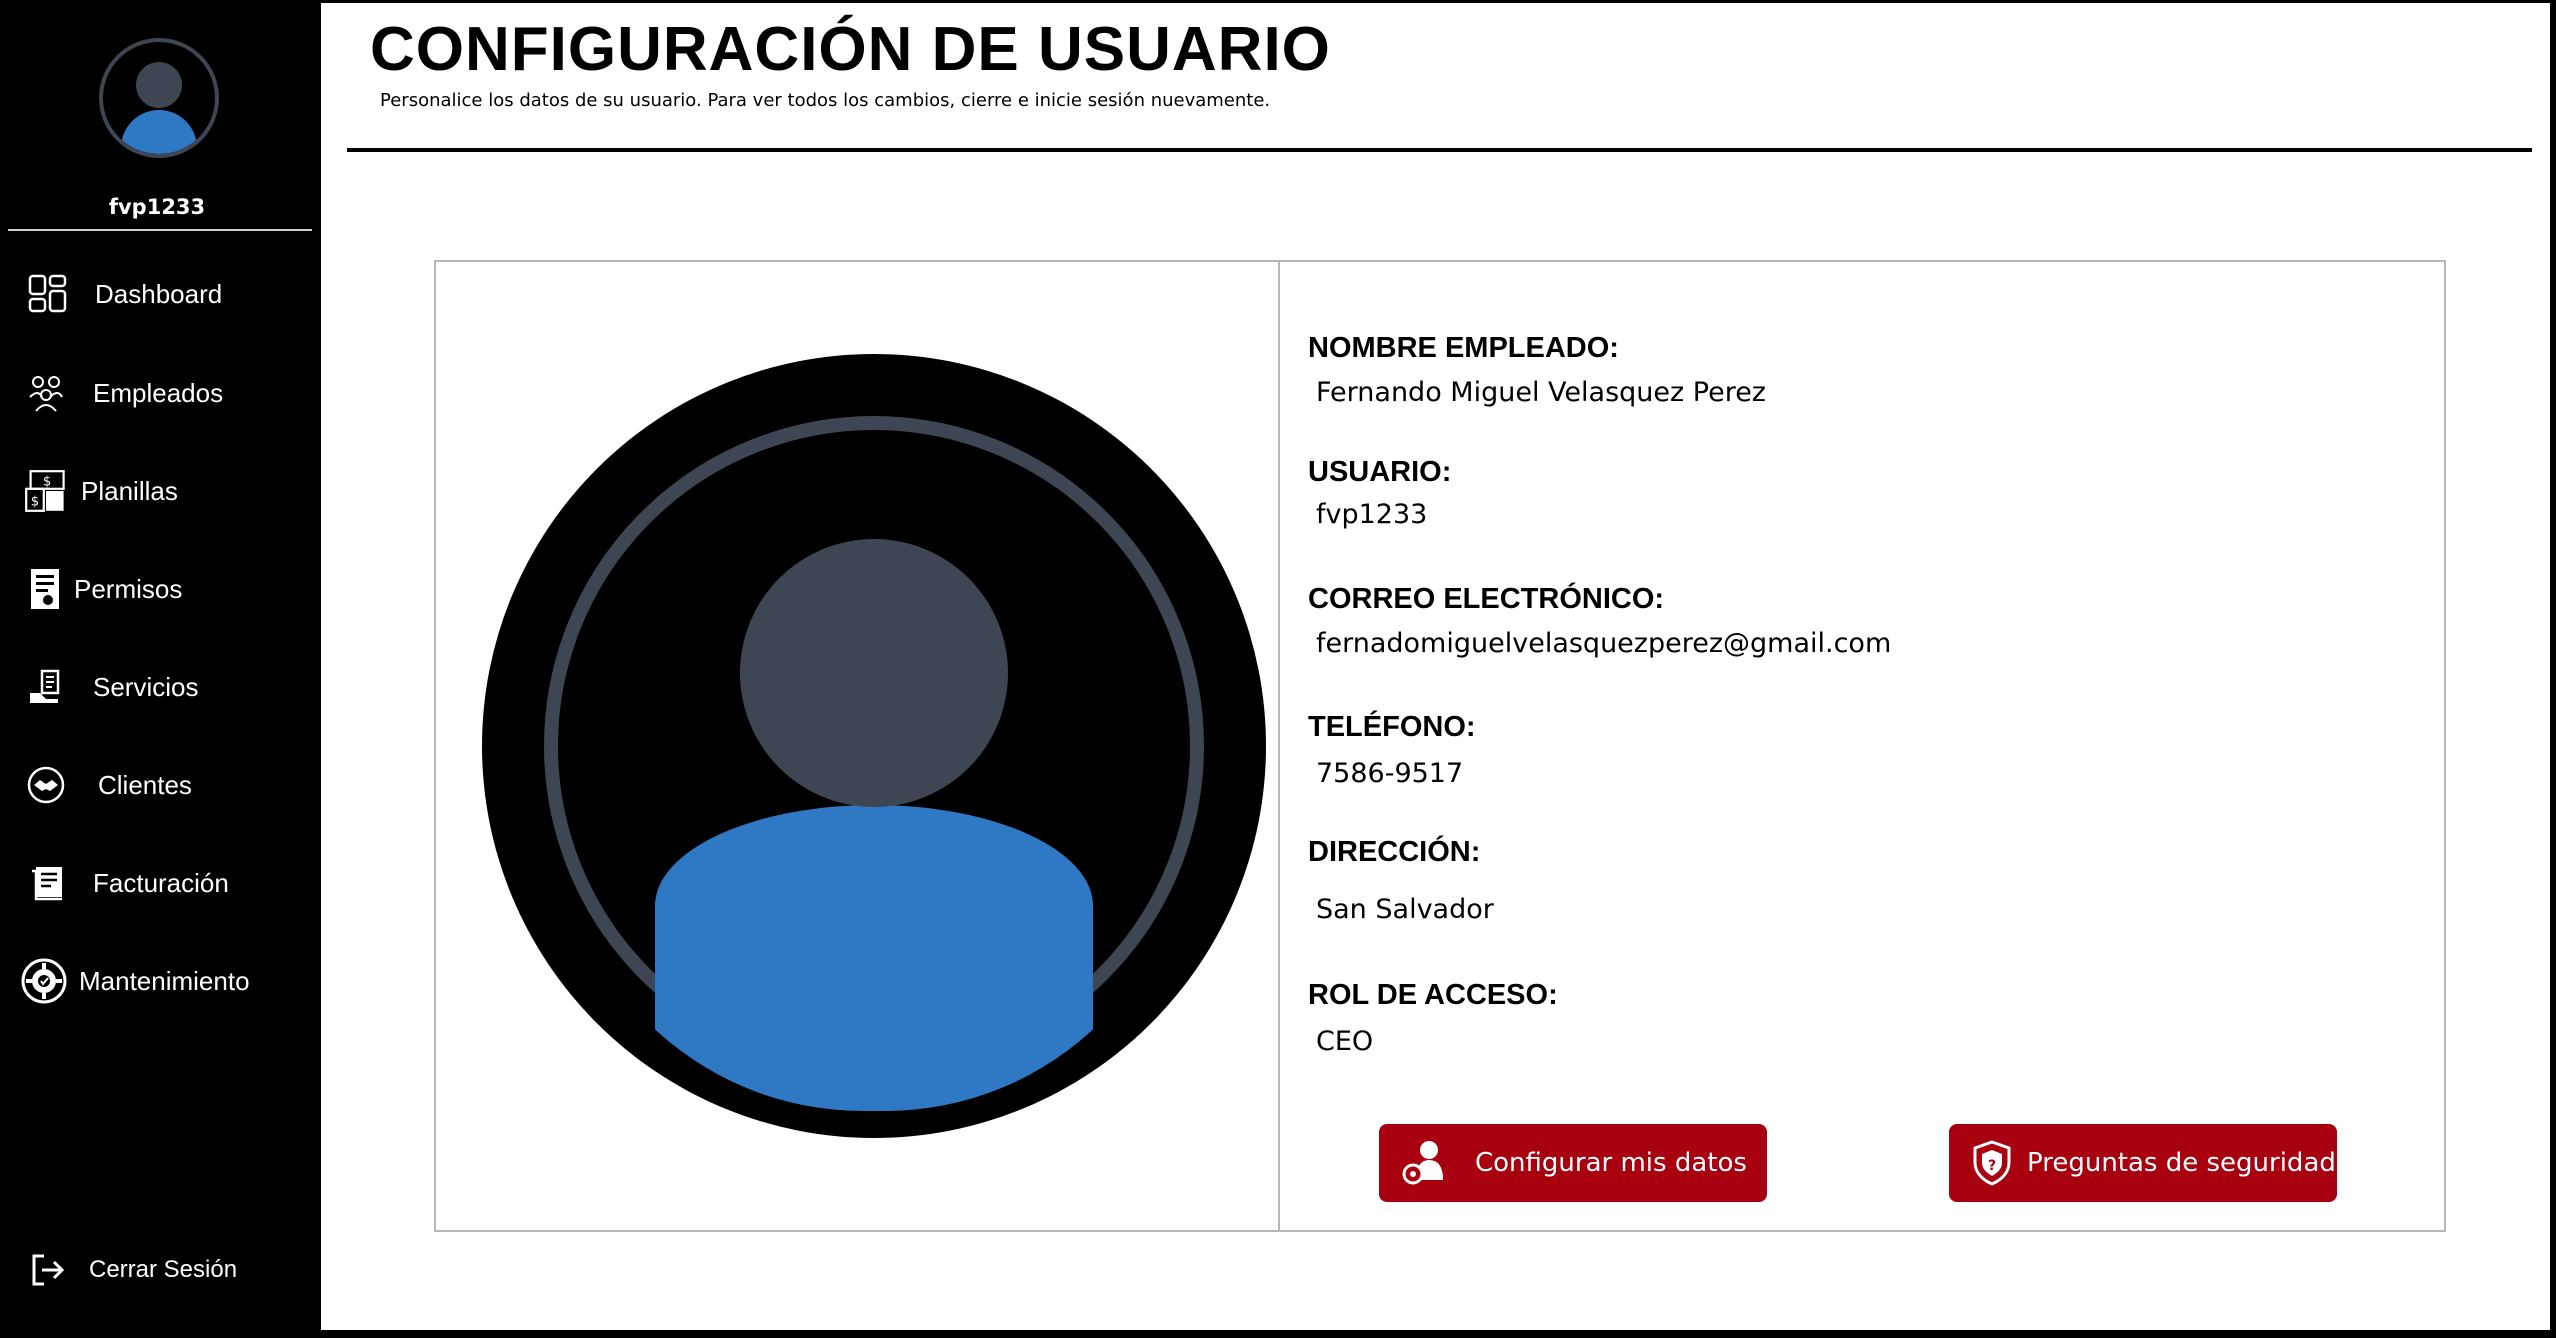 The height and width of the screenshot is (1338, 2556). I want to click on sidebar-divider, so click(160, 230).